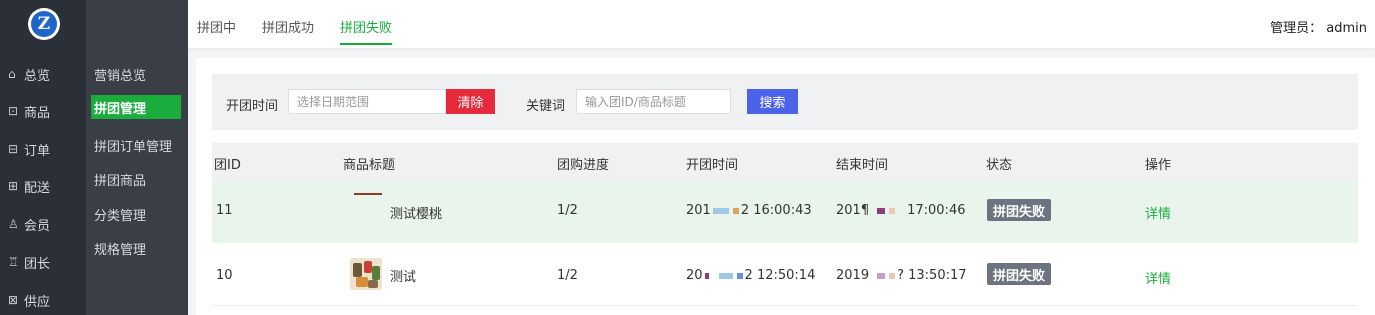 Image resolution: width=1375 pixels, height=315 pixels. I want to click on tab-success: 拼团成功, so click(288, 26).